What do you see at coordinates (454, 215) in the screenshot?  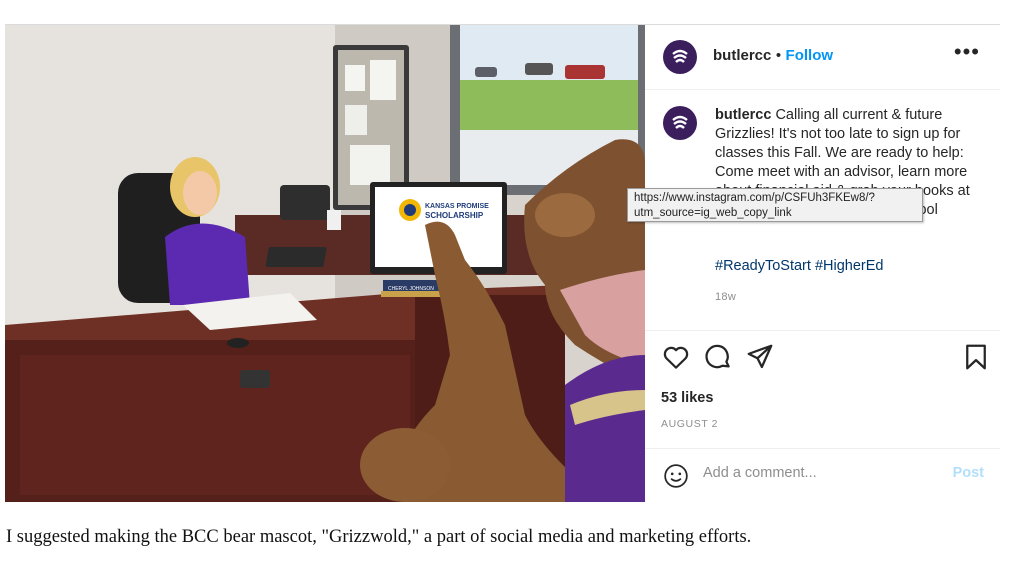 I see `monitor-subtitle: SCHOLARSHIP` at bounding box center [454, 215].